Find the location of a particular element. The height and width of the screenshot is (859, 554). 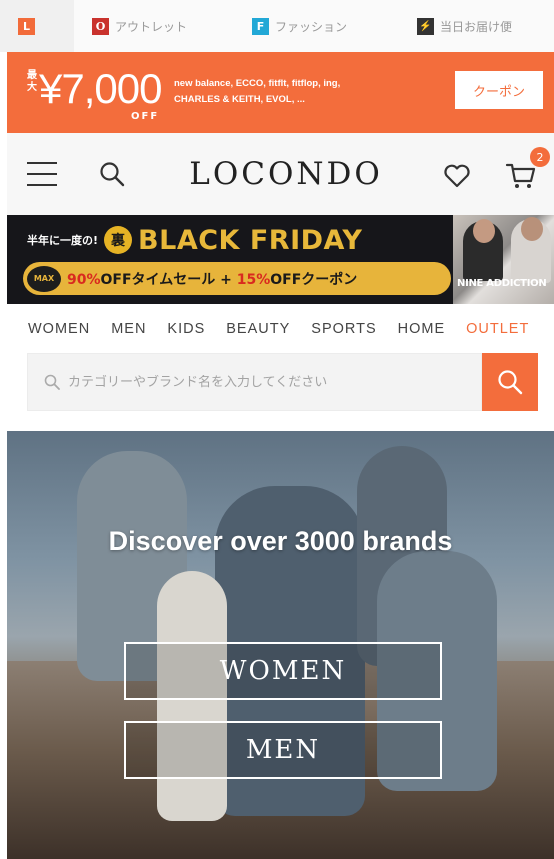

cart-count-badge: 2 is located at coordinates (540, 157).